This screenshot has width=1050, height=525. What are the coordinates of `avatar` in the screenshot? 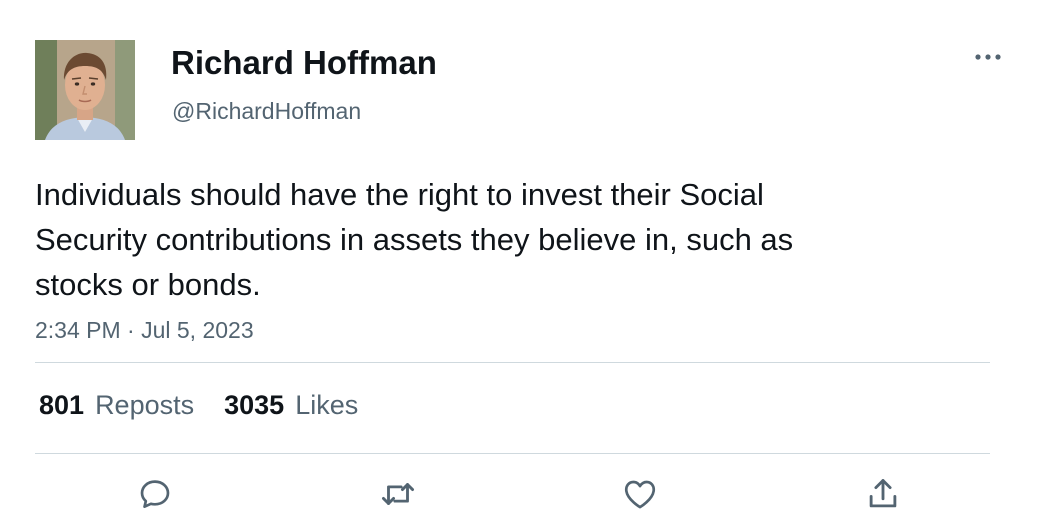 It's located at (85, 90).